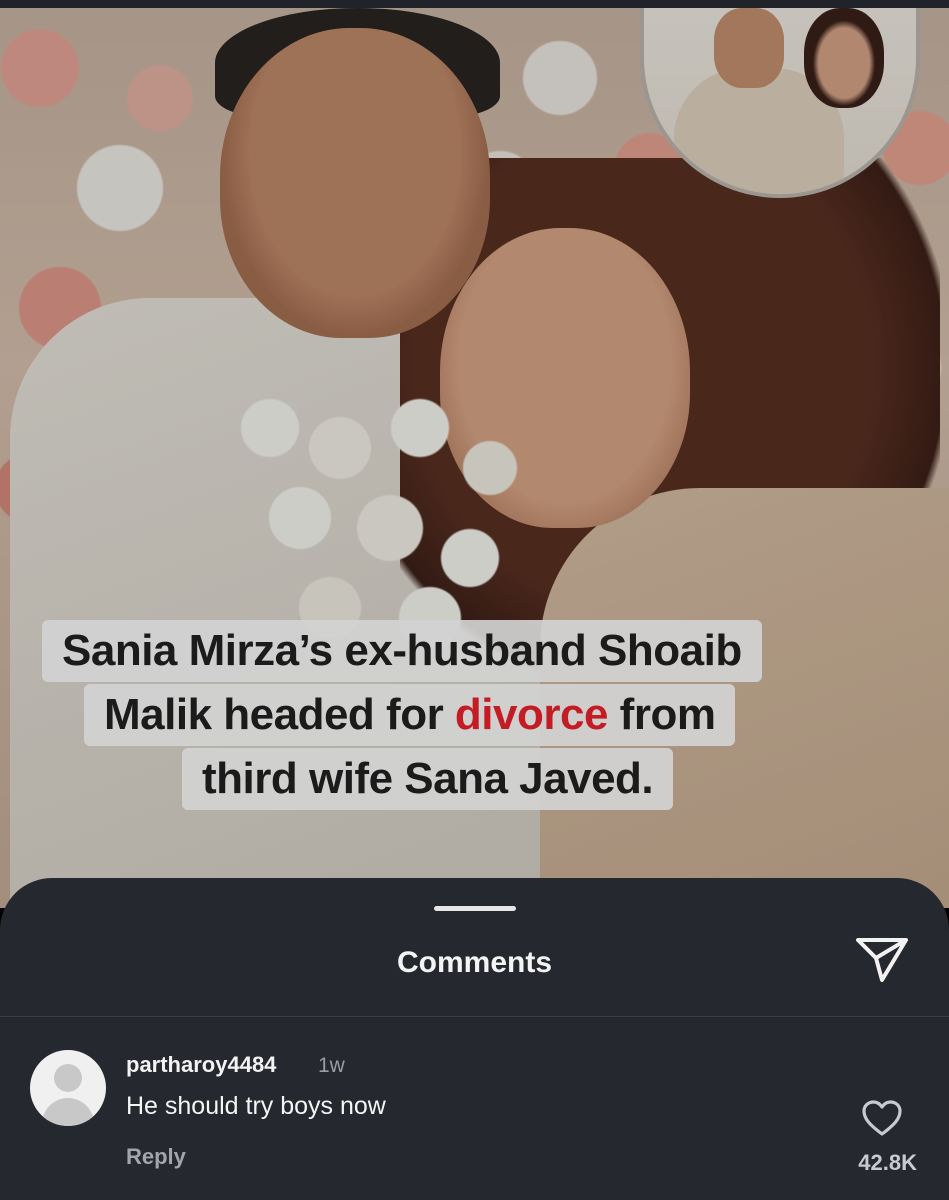  What do you see at coordinates (201, 1065) in the screenshot?
I see `comment-username: partharoy4484` at bounding box center [201, 1065].